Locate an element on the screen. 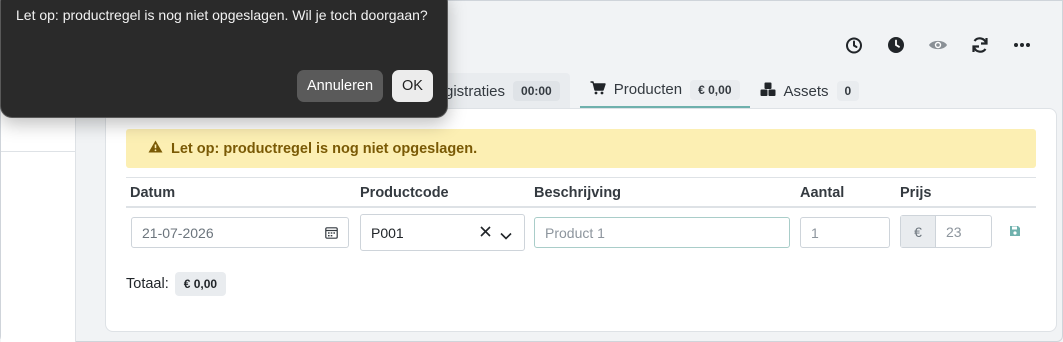 The height and width of the screenshot is (342, 1063). tab-label: gistraties is located at coordinates (475, 91).